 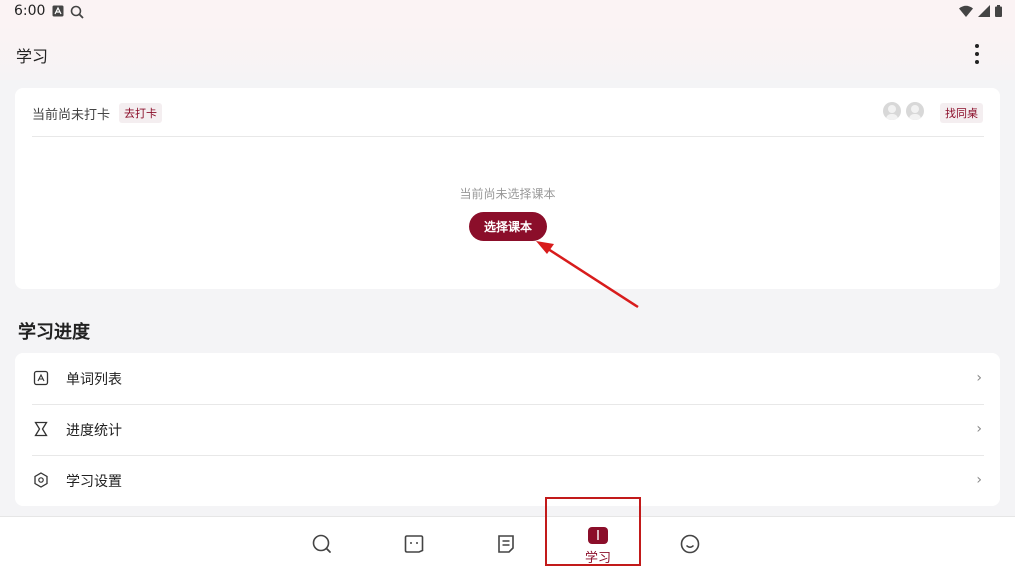 I want to click on progress-section-title: 学习进度, so click(x=54, y=332).